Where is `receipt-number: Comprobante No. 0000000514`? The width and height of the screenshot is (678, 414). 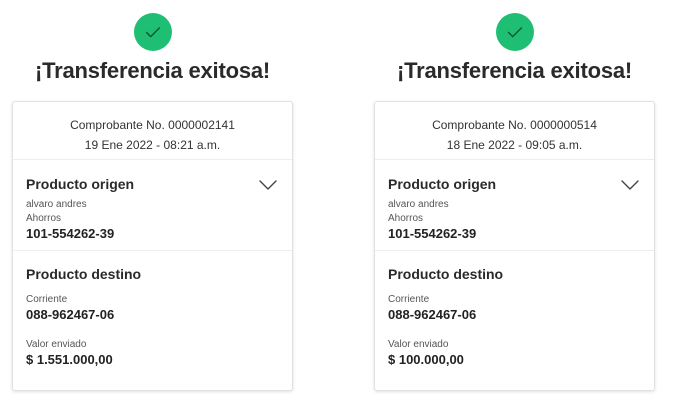
receipt-number: Comprobante No. 0000000514 is located at coordinates (514, 125).